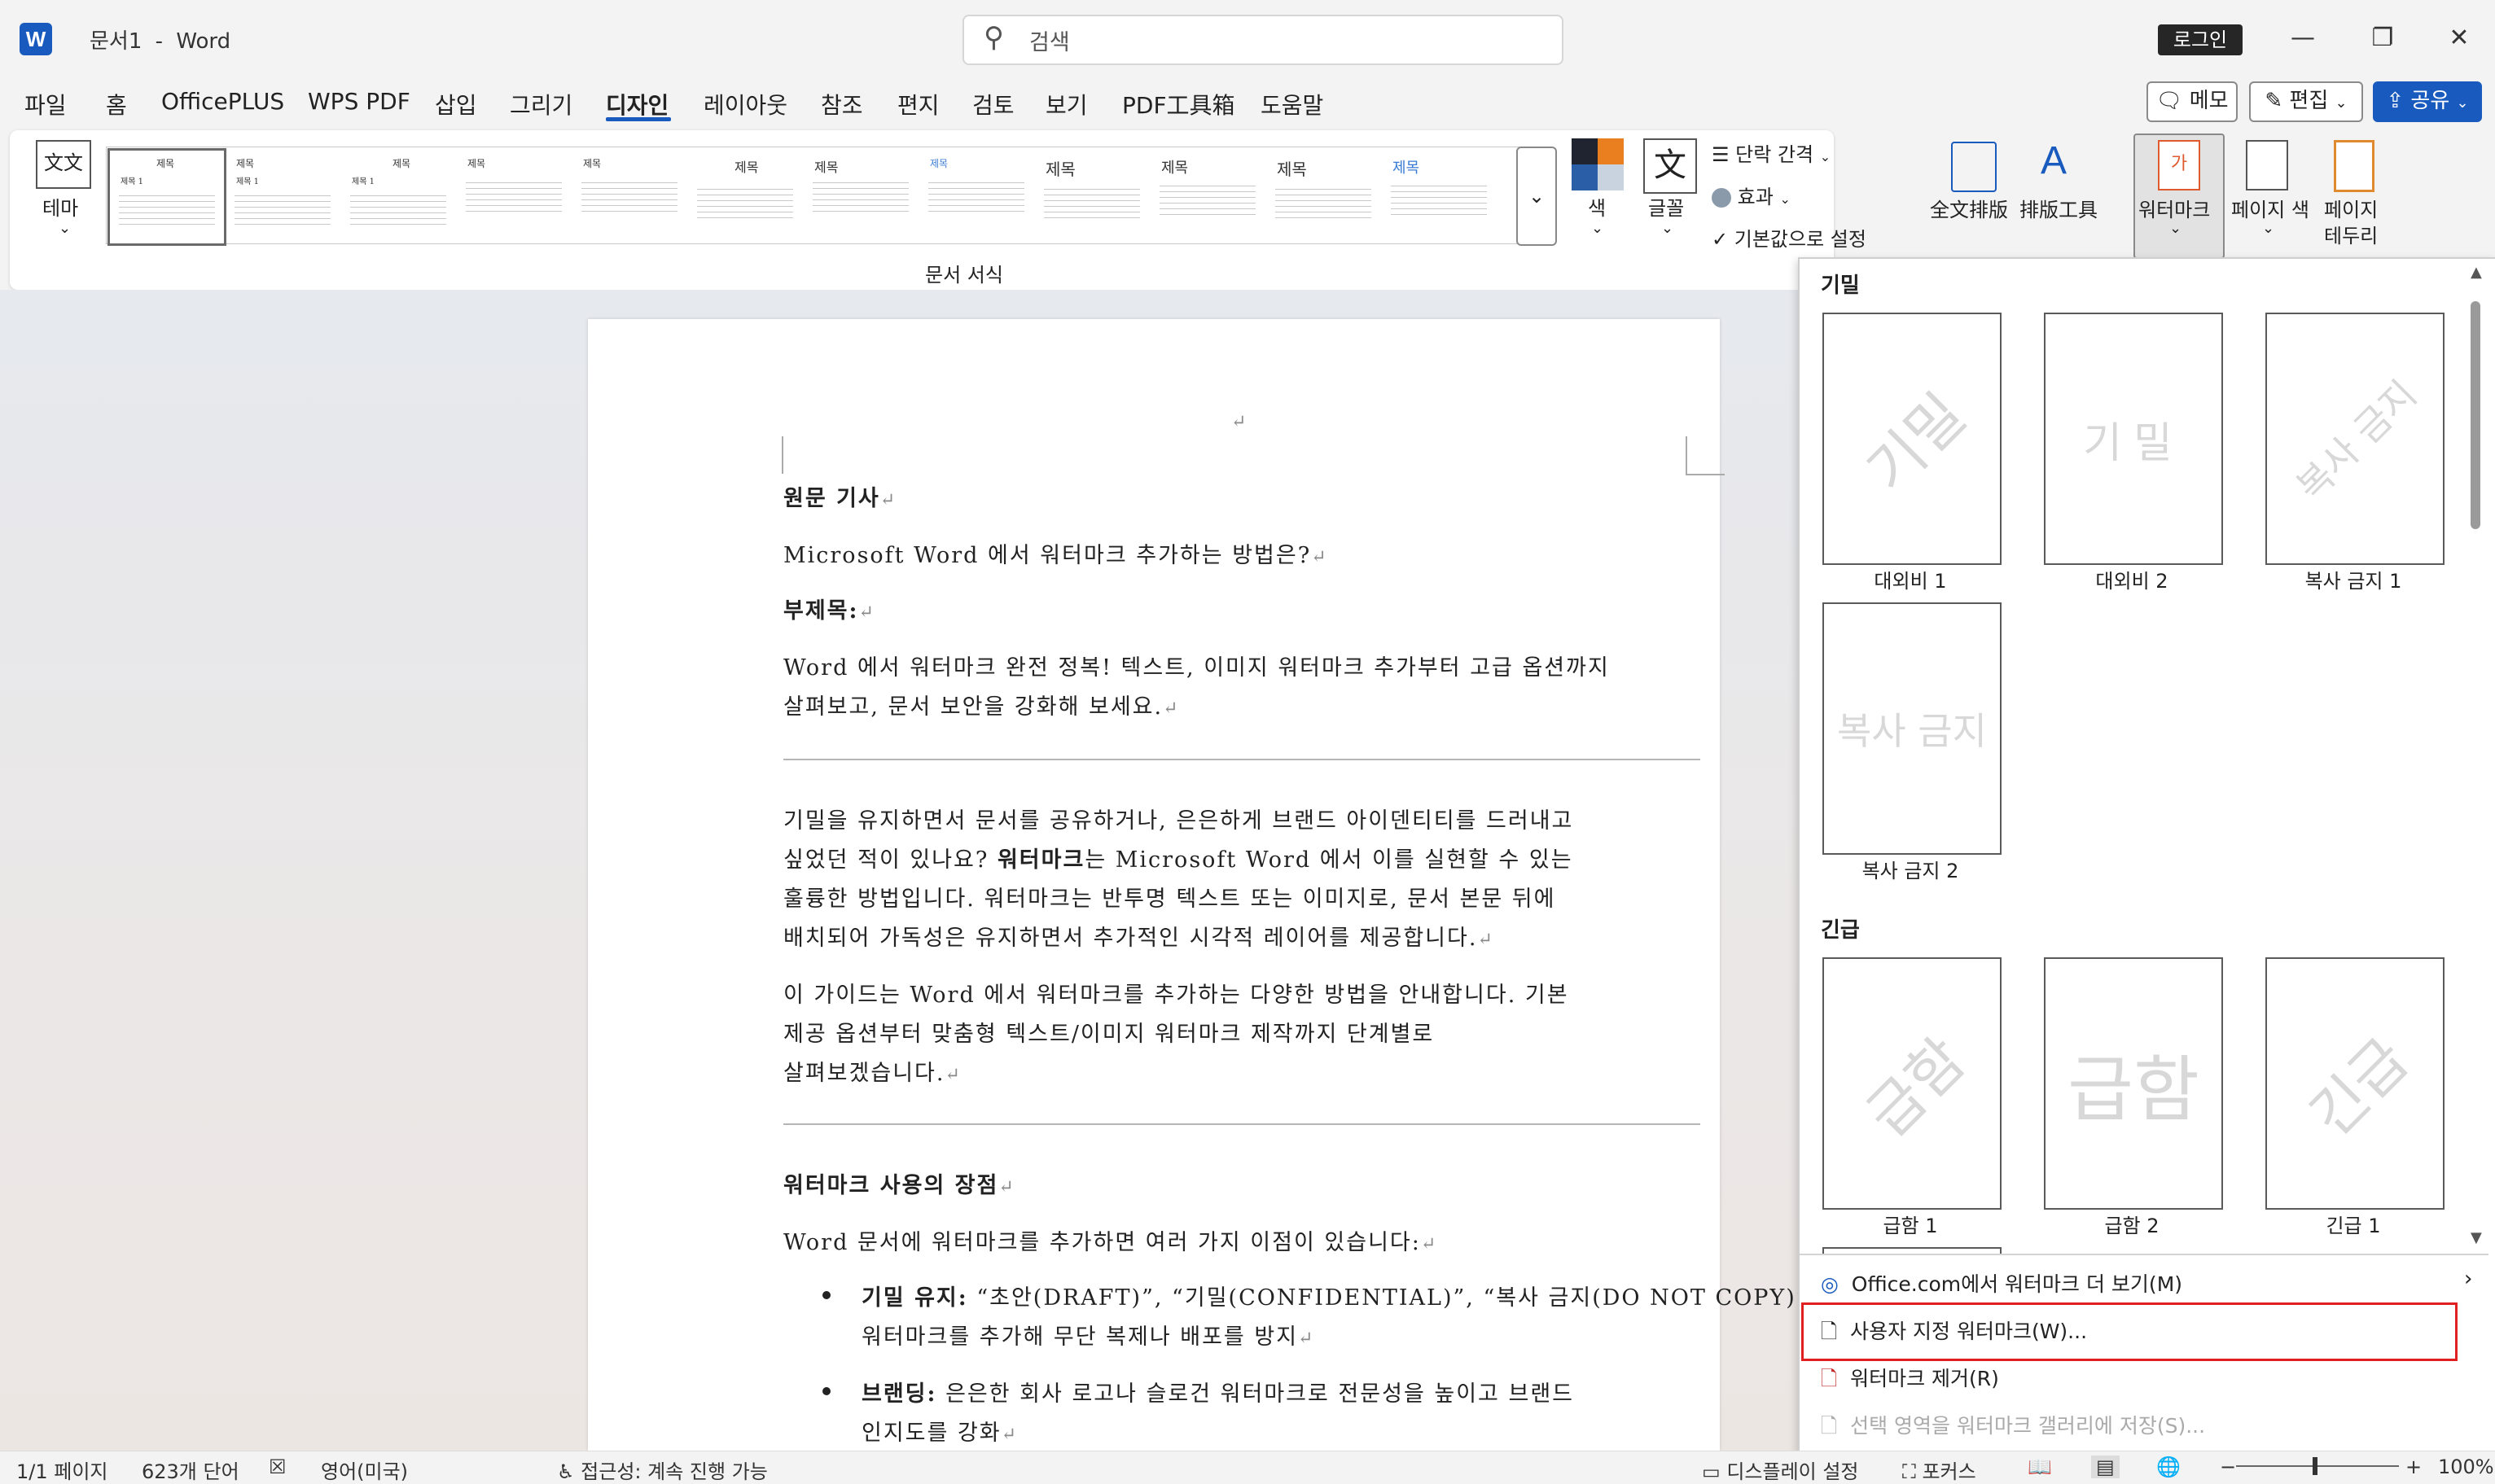 This screenshot has height=1484, width=2495. What do you see at coordinates (1771, 152) in the screenshot?
I see `paragraph-spacing-button: ☰ 단락 간격 ⌄` at bounding box center [1771, 152].